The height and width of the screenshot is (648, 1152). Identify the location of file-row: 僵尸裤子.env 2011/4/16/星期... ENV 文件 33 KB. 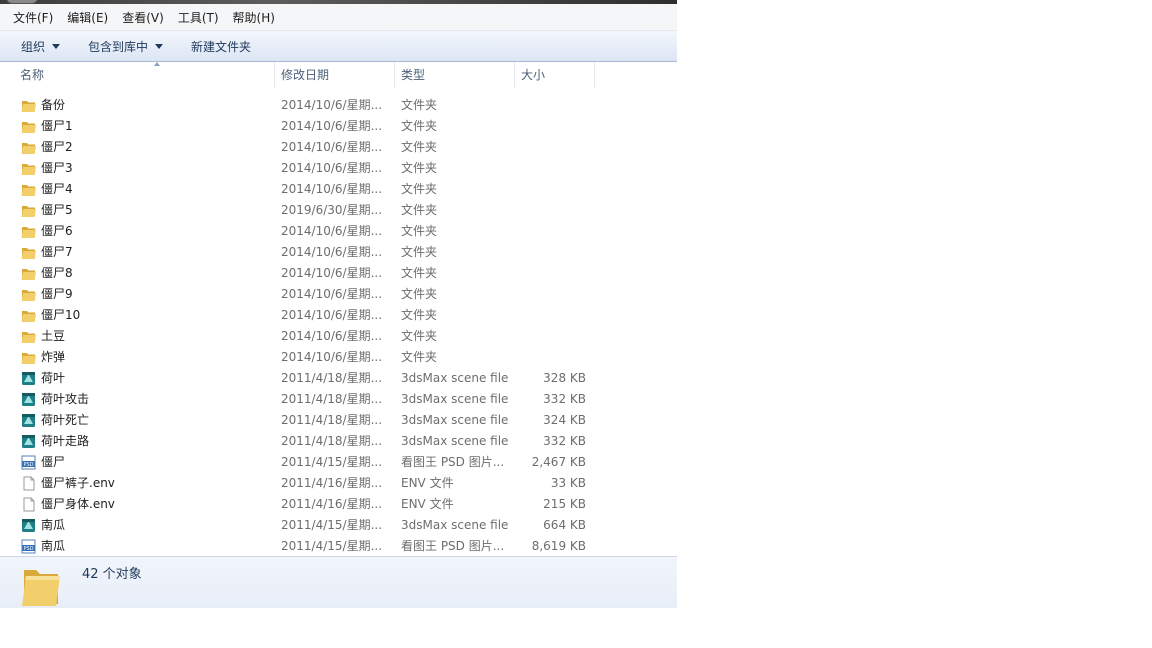
(338, 483).